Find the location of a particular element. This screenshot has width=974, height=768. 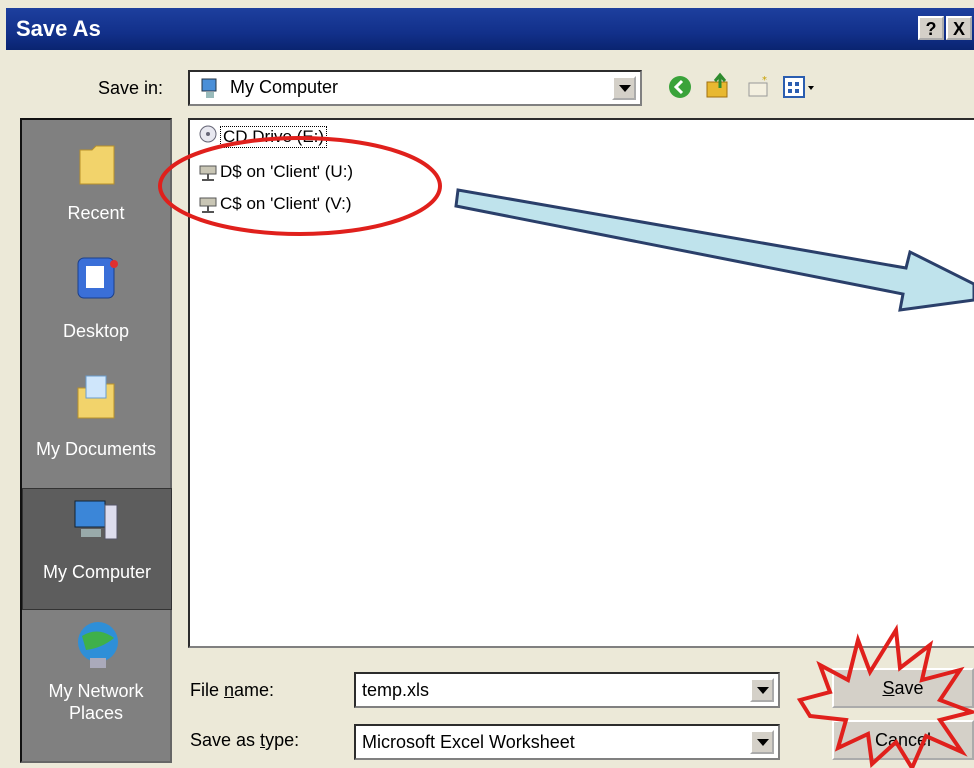

highlight-starburst is located at coordinates (885, 695).